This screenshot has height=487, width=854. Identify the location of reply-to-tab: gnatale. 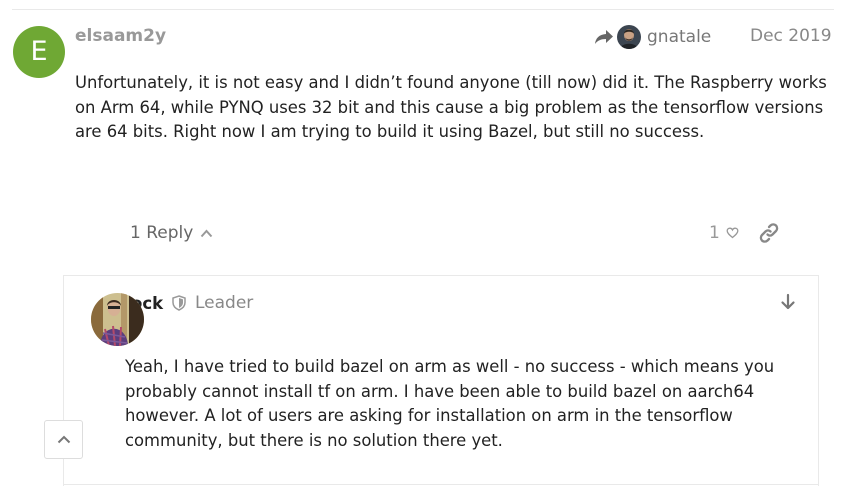
(652, 37).